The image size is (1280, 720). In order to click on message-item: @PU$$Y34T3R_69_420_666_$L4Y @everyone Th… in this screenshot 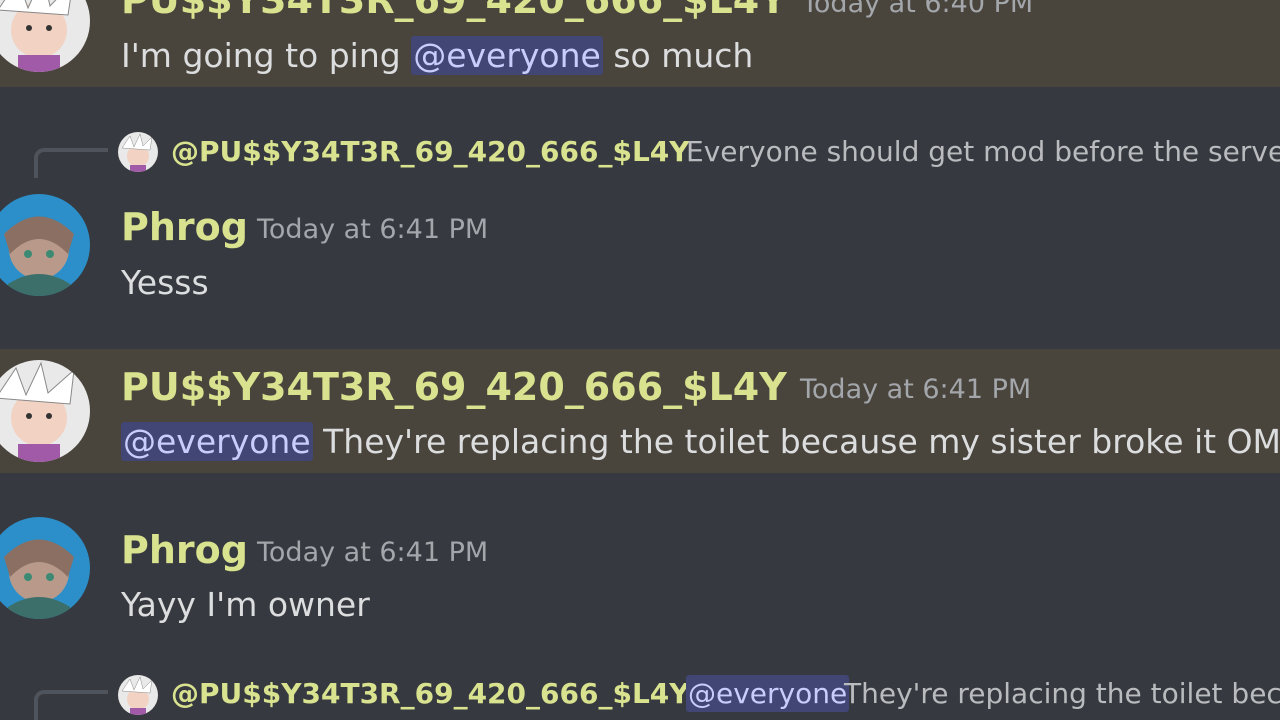, I will do `click(640, 684)`.